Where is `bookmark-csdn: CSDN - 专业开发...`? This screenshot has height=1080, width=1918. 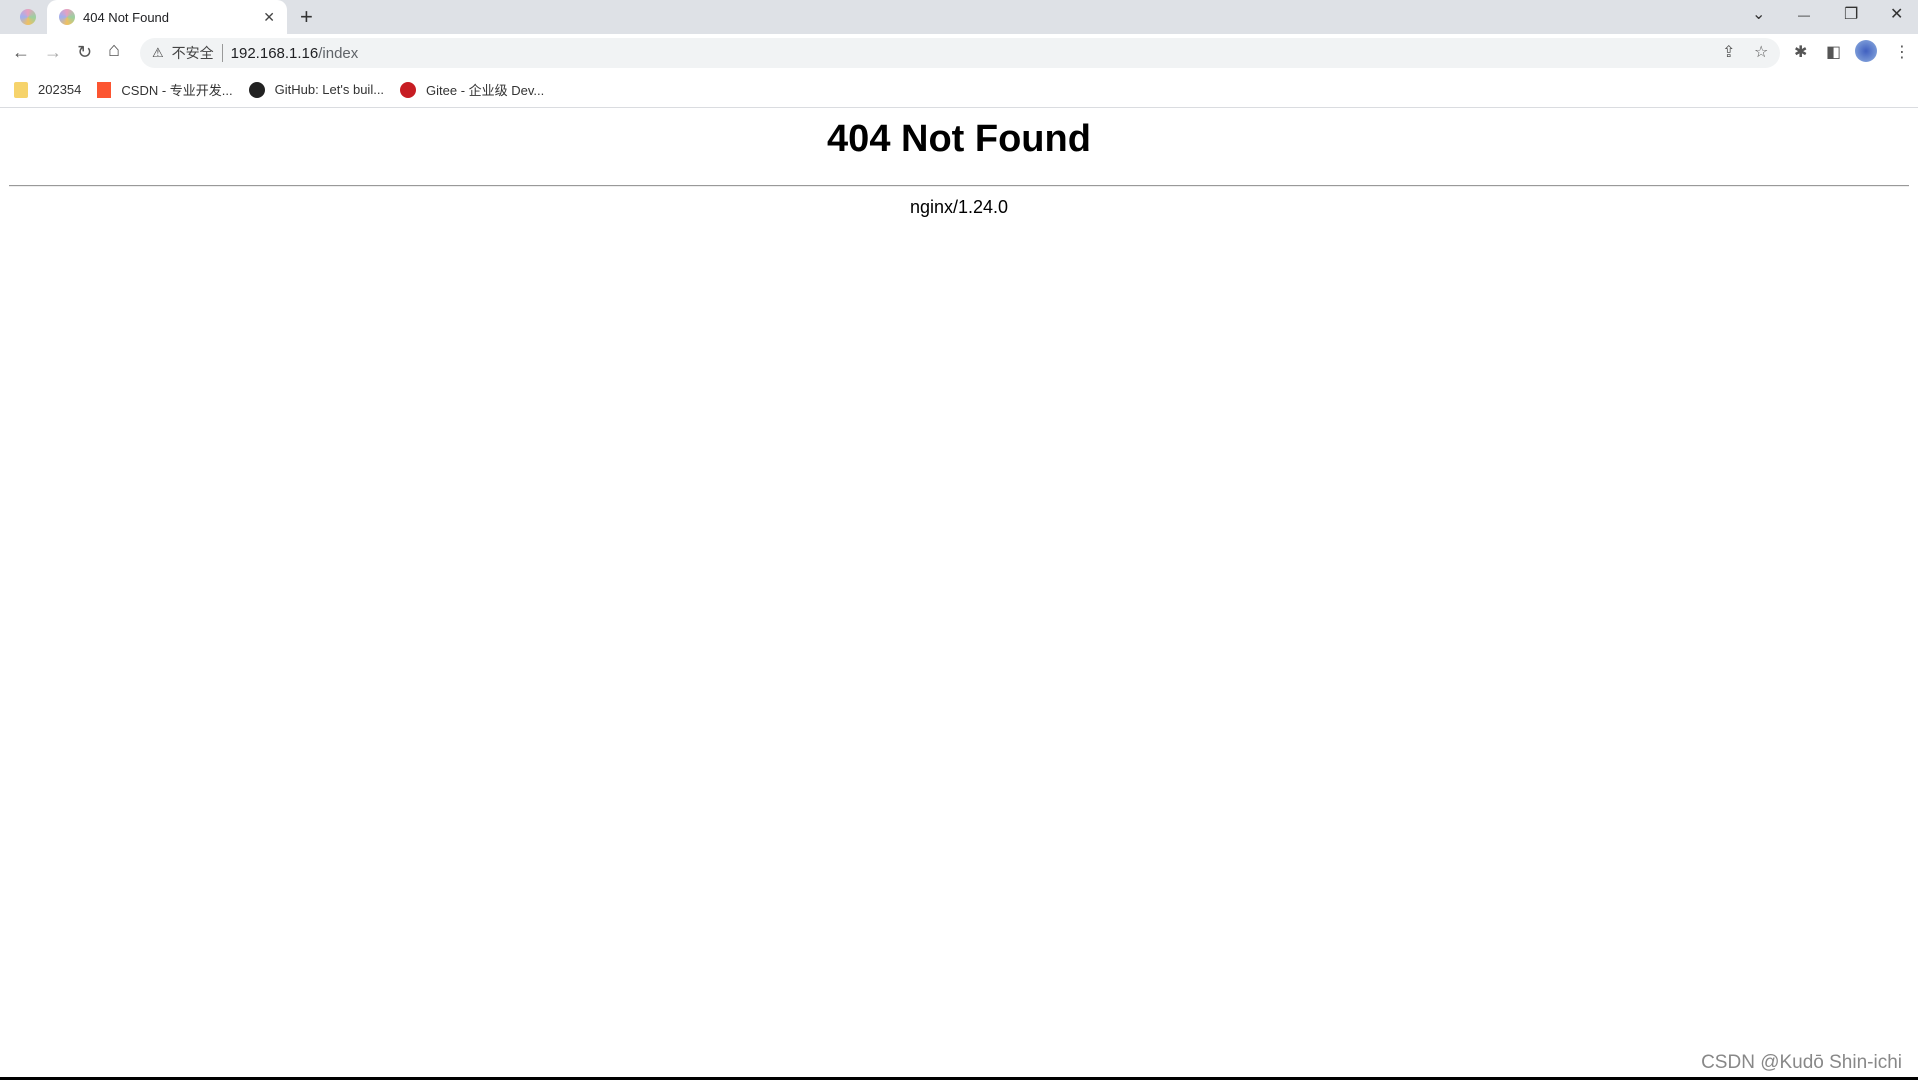
bookmark-csdn: CSDN - 专业开发... is located at coordinates (165, 89).